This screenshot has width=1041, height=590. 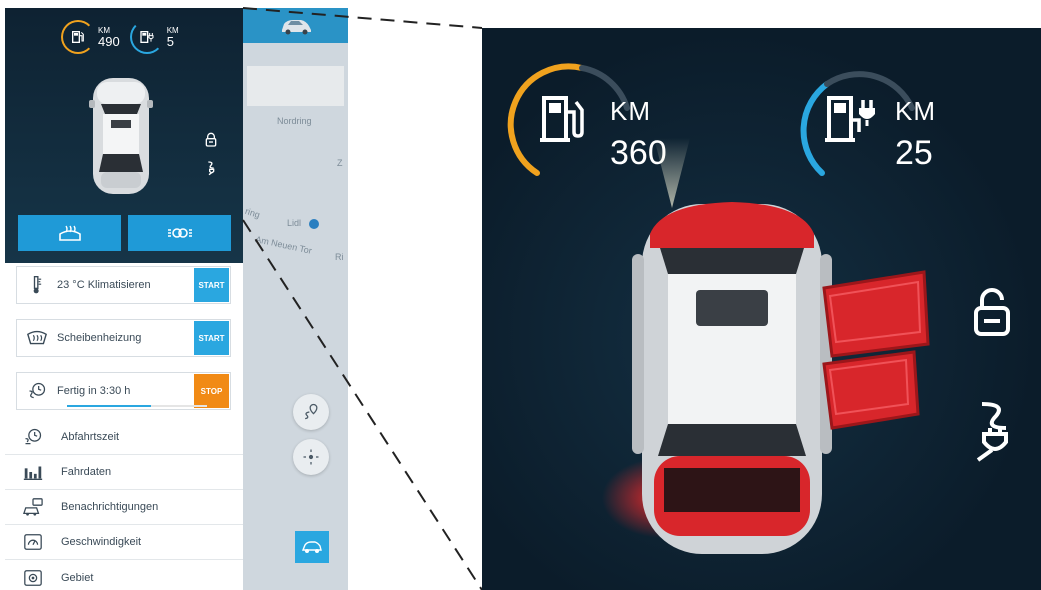 What do you see at coordinates (915, 111) in the screenshot?
I see `electric-unit-label: KM` at bounding box center [915, 111].